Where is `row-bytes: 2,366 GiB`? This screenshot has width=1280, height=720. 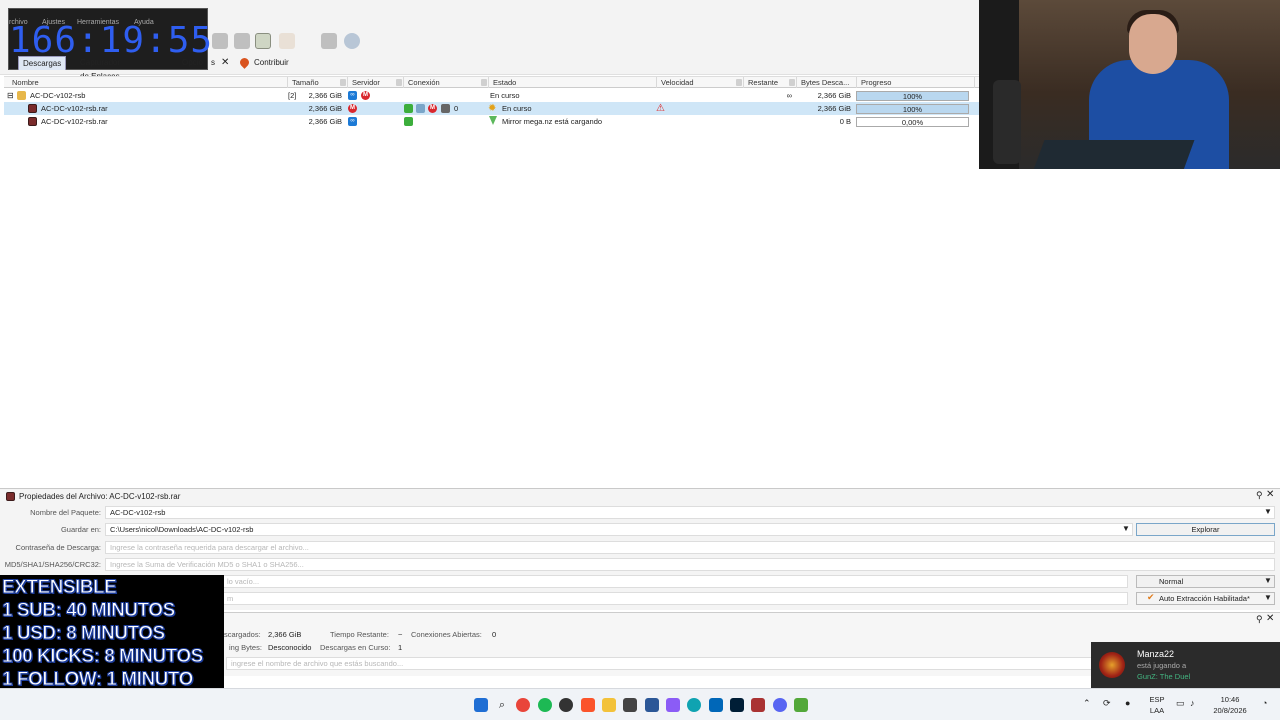
row-bytes: 2,366 GiB is located at coordinates (834, 108).